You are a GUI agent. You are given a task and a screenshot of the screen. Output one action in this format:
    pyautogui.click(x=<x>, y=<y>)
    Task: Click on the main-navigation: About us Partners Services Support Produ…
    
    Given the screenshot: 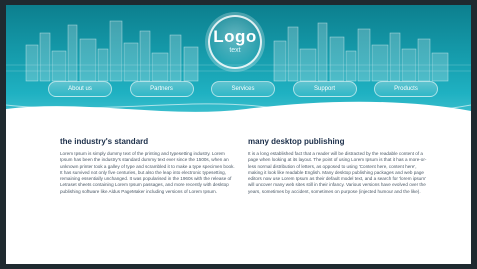 What is the action you would take?
    pyautogui.click(x=243, y=90)
    